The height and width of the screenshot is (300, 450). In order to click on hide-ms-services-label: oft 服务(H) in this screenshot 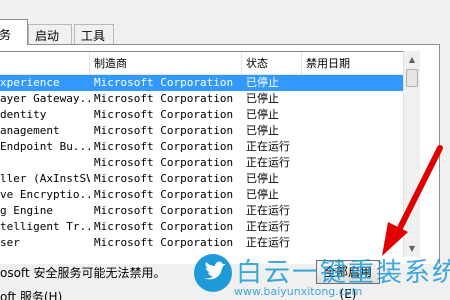, I will do `click(31, 294)`.